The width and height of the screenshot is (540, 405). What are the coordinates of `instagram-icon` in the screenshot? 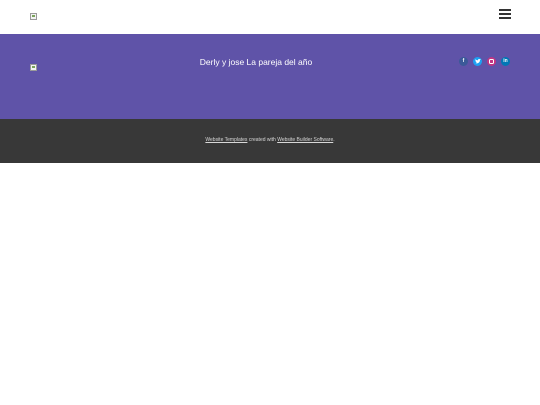 It's located at (491, 61).